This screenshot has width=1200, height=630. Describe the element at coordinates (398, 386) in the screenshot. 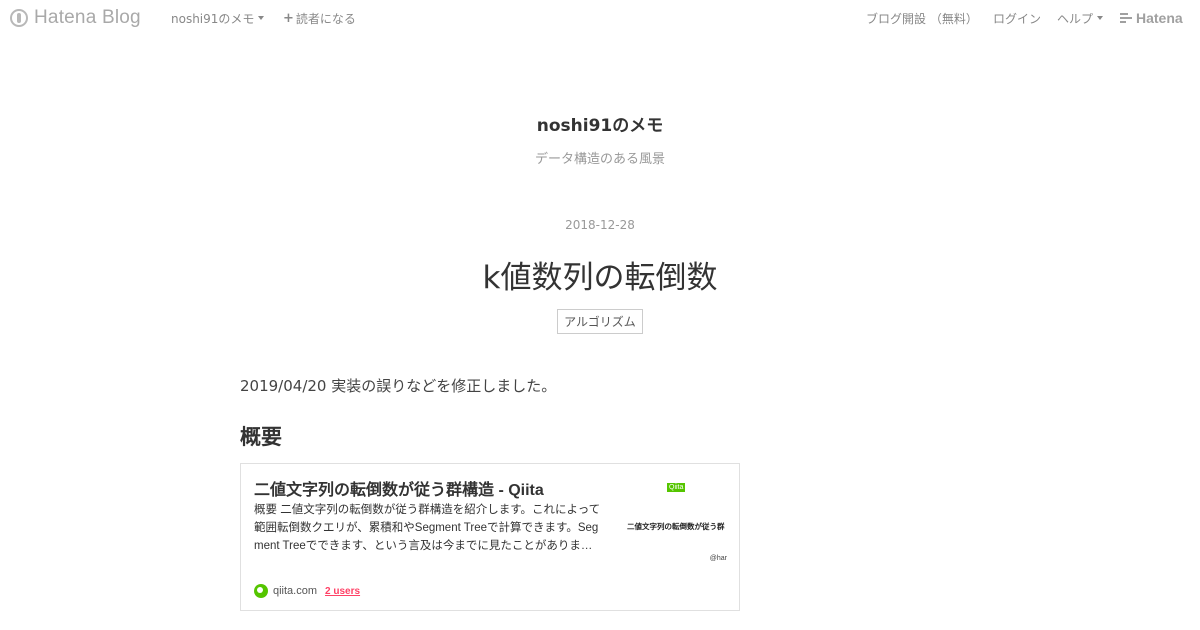

I see `entry-intro-text: 2019/04/20 実装の誤りなどを修正しました。` at that location.